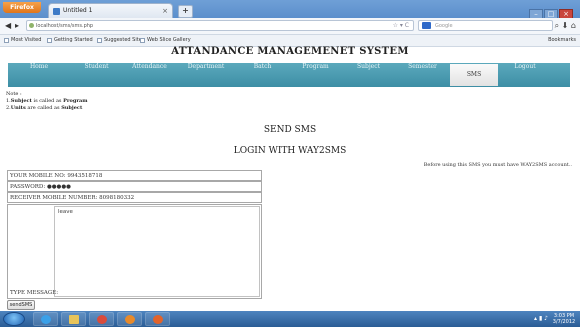 Image resolution: width=580 pixels, height=327 pixels. Describe the element at coordinates (14, 319) in the screenshot. I see `start-button` at that location.